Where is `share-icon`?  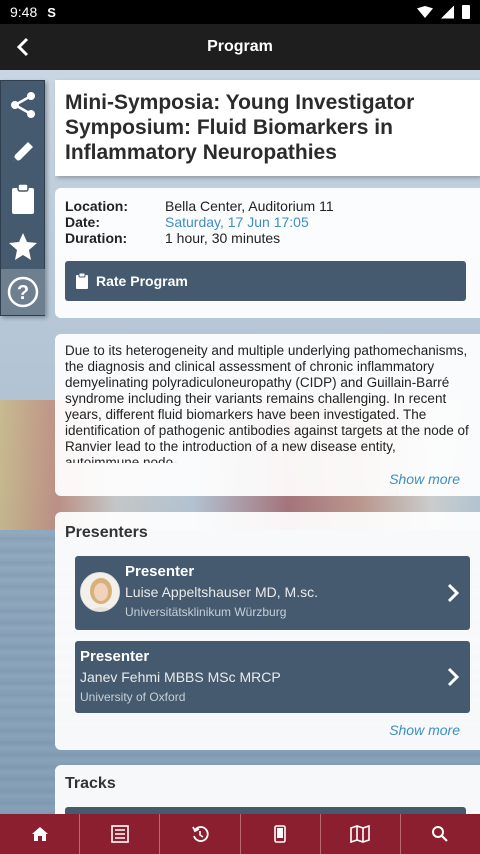 share-icon is located at coordinates (22, 104).